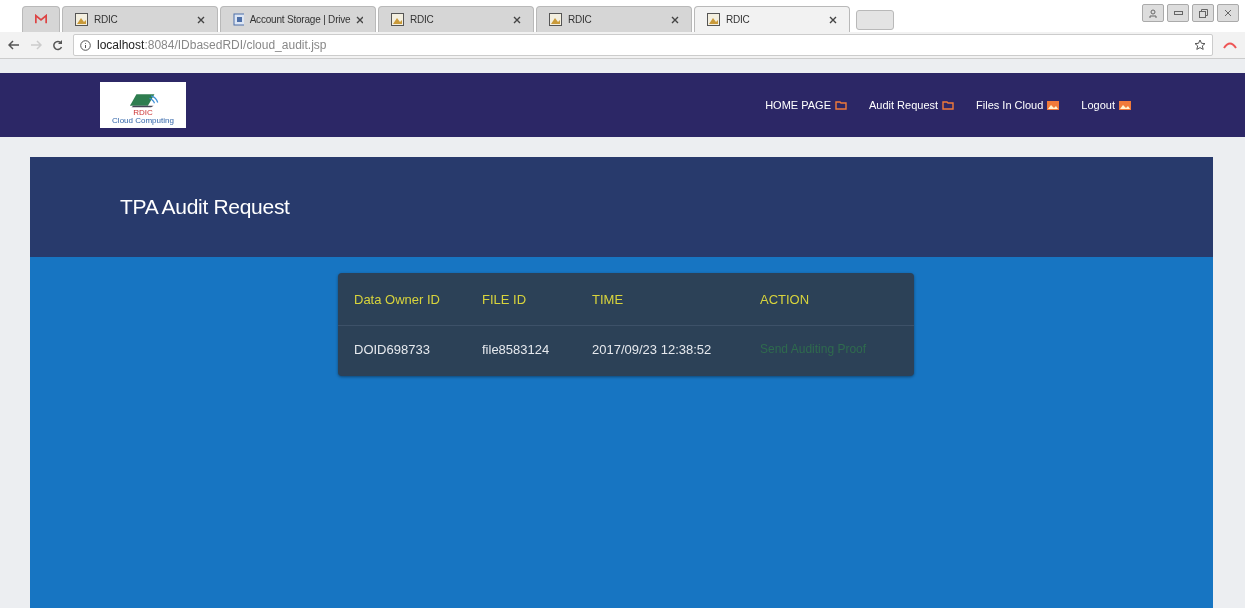 This screenshot has height=608, width=1245. I want to click on extension-icon, so click(1230, 45).